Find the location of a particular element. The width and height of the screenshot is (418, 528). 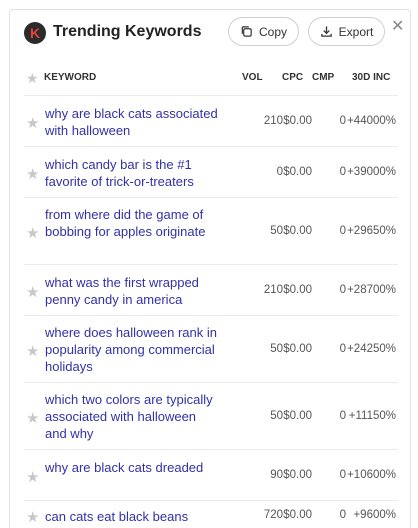

column-keyword: KEYWORD is located at coordinates (70, 77).